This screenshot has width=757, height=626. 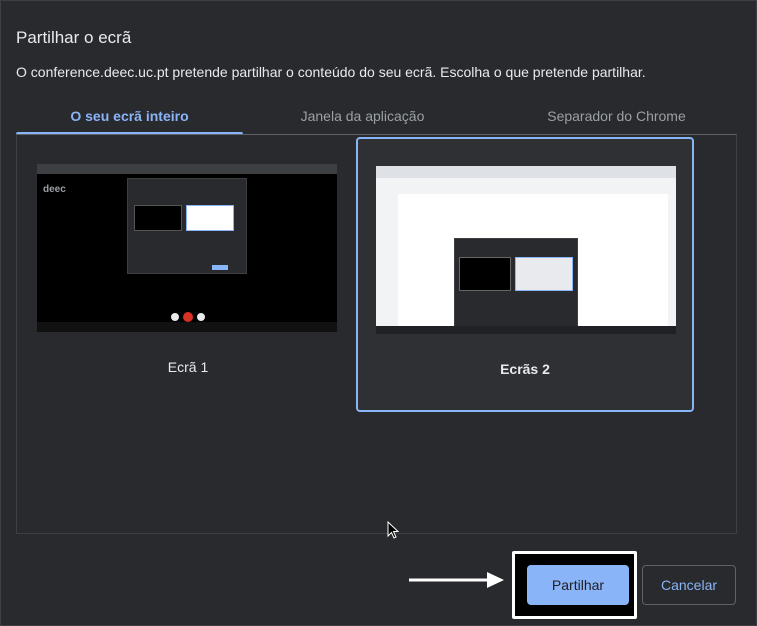 I want to click on mouse-pointer-icon, so click(x=393, y=530).